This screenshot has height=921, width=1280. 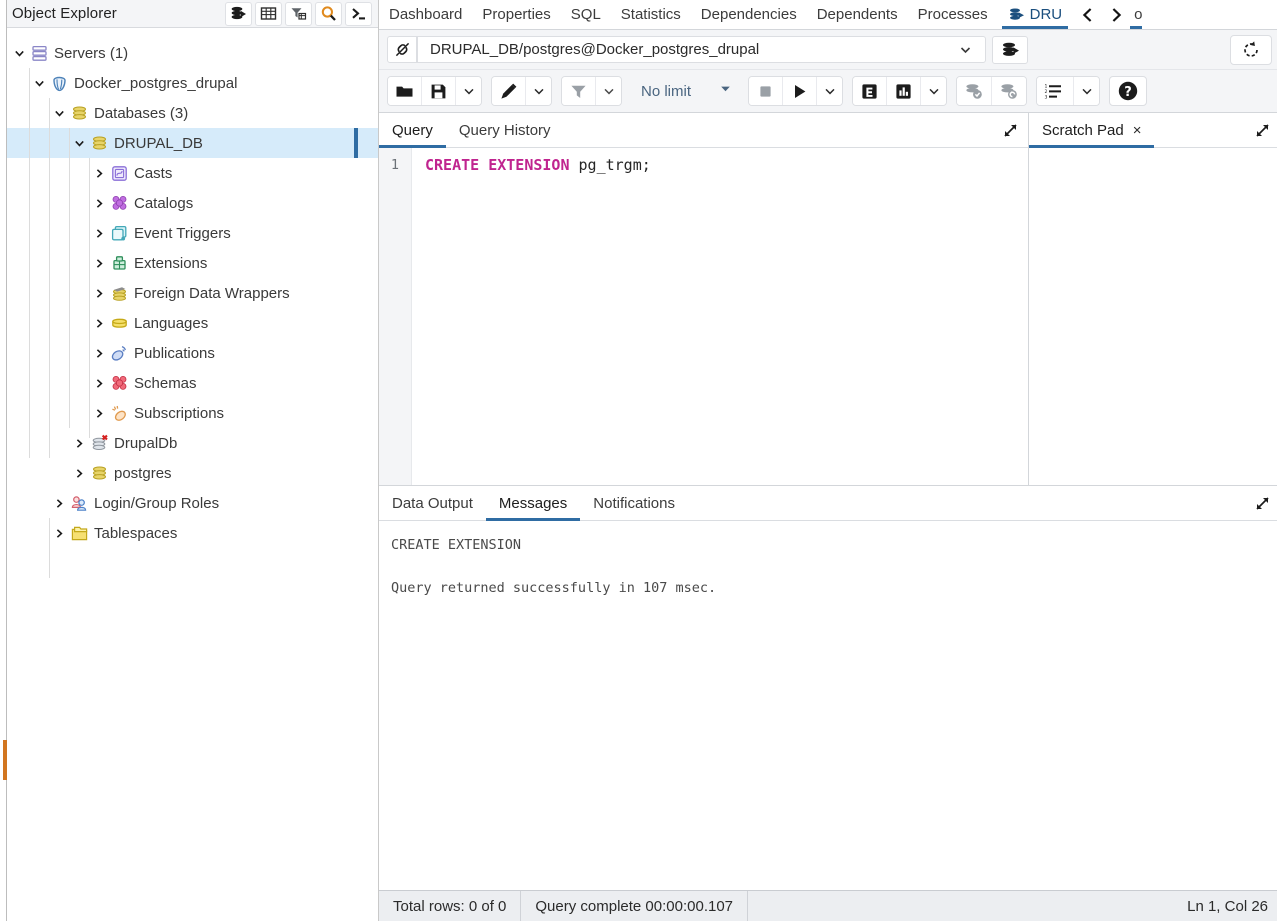 I want to click on execute-caret-icon, so click(x=829, y=91).